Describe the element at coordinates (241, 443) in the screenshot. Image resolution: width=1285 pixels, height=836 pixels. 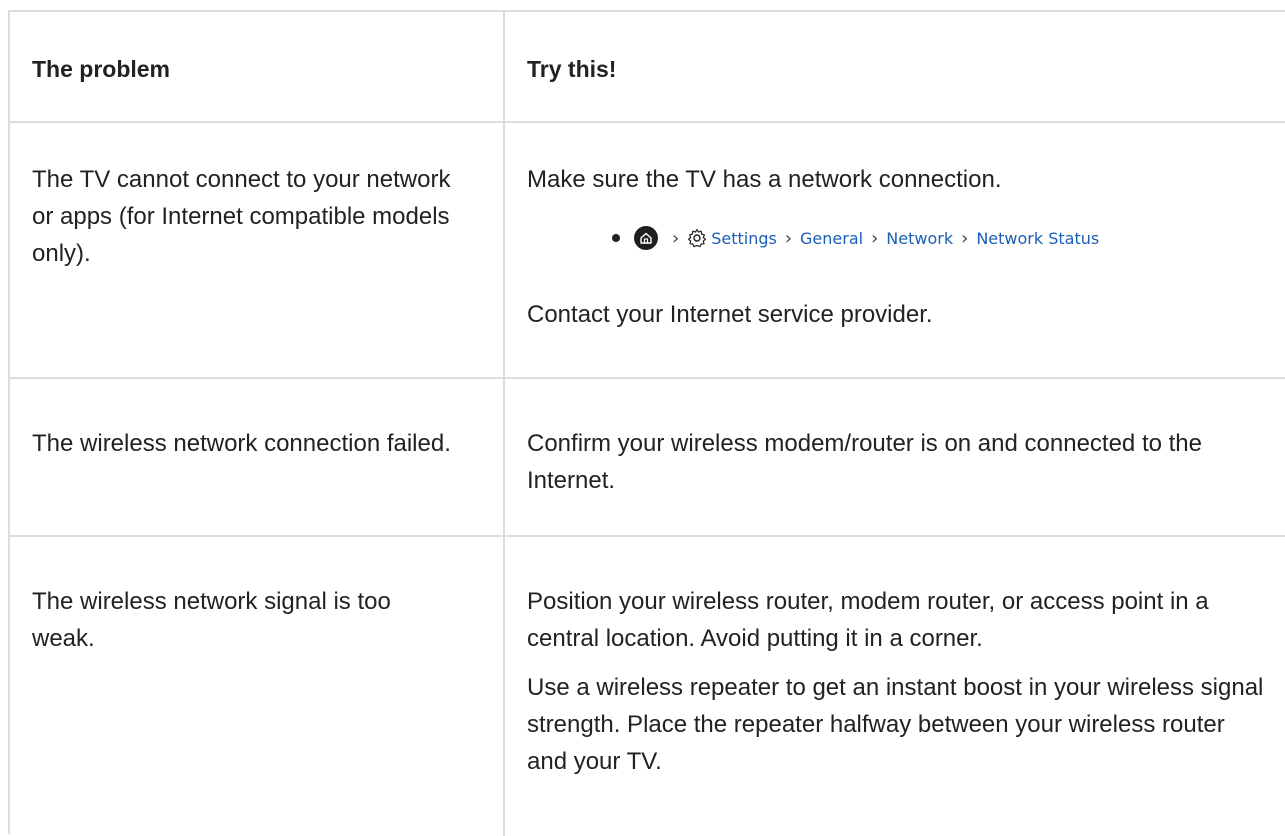
I see `problem-cell: The wireless network connection failed.` at that location.